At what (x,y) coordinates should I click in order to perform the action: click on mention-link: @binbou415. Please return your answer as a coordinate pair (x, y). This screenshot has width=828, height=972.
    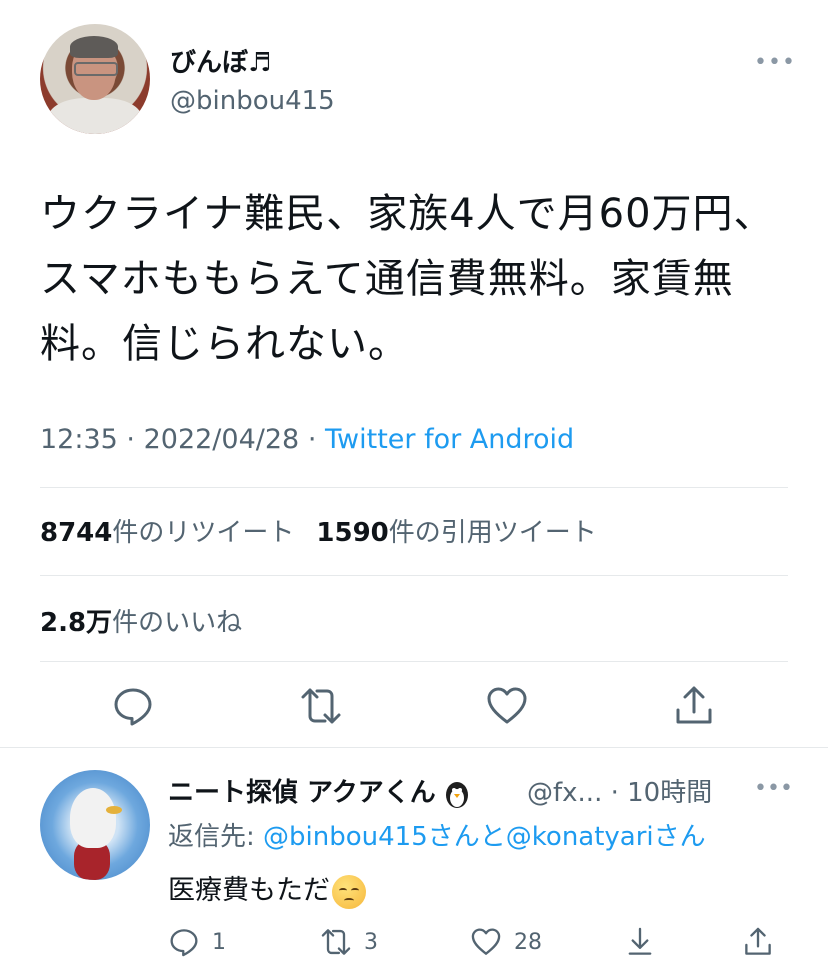
    Looking at the image, I should click on (345, 837).